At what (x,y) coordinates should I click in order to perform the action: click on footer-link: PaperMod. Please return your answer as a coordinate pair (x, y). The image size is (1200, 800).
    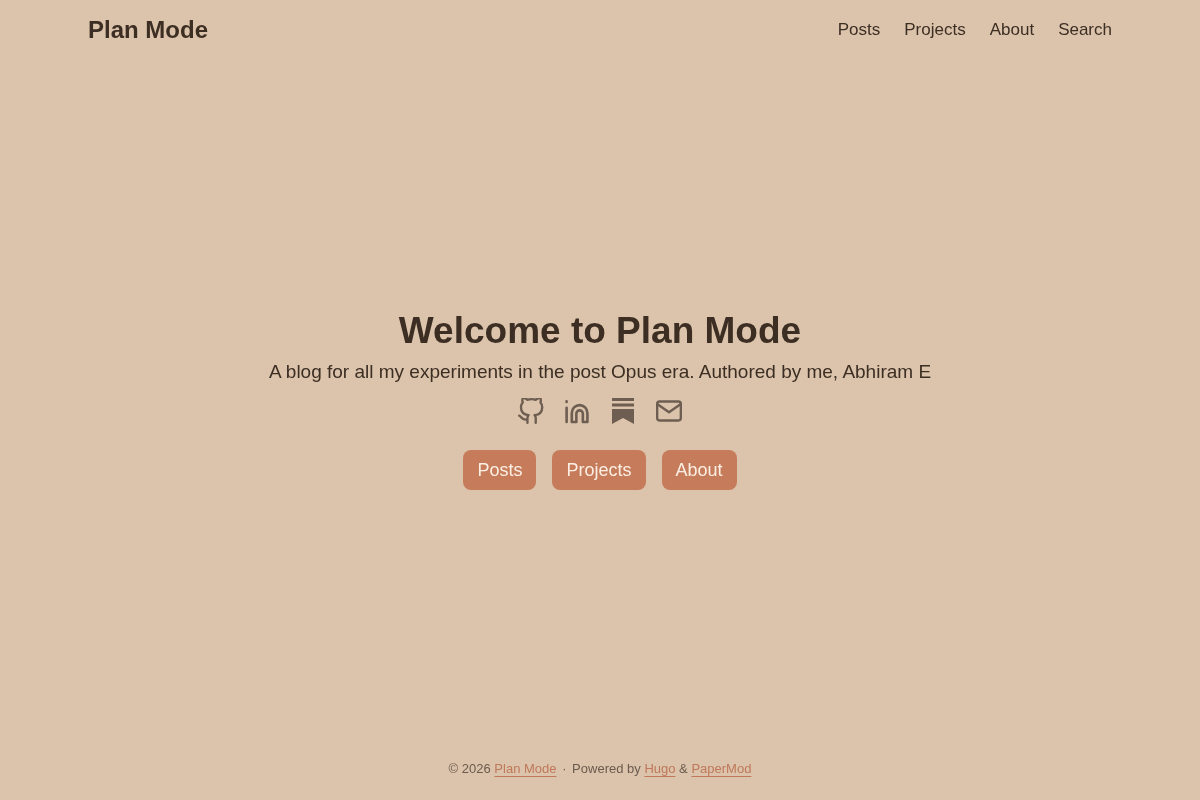
    Looking at the image, I should click on (721, 768).